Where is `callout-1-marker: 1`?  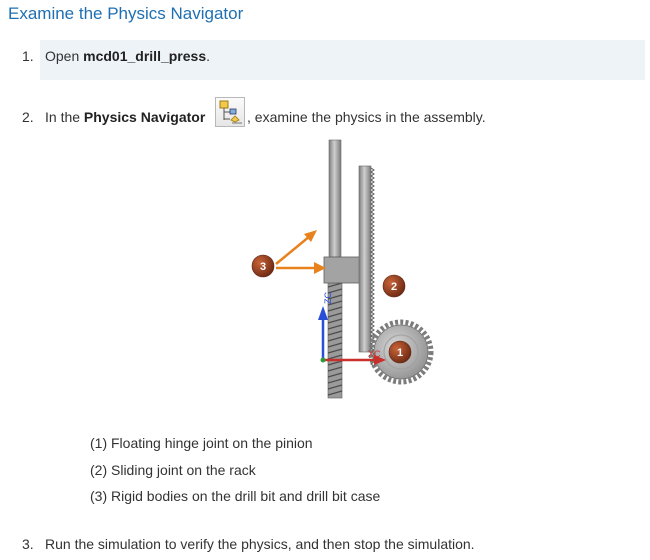
callout-1-marker: 1 is located at coordinates (400, 352).